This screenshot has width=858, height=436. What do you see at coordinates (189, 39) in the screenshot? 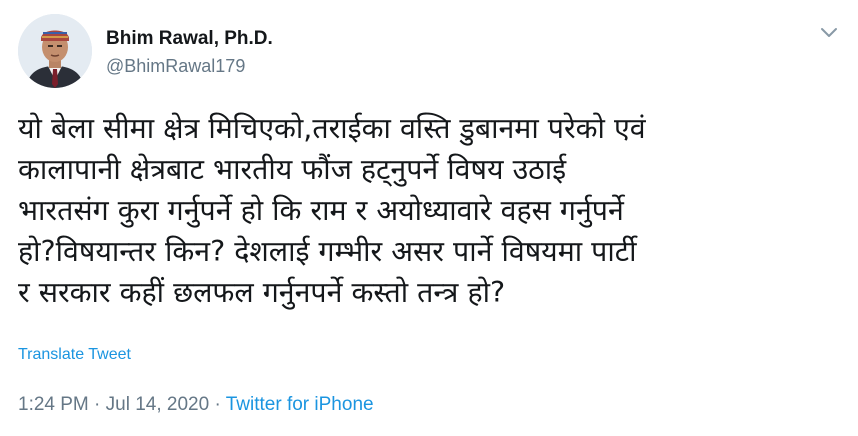
I see `author-name: Bhim Rawal, Ph.D.` at bounding box center [189, 39].